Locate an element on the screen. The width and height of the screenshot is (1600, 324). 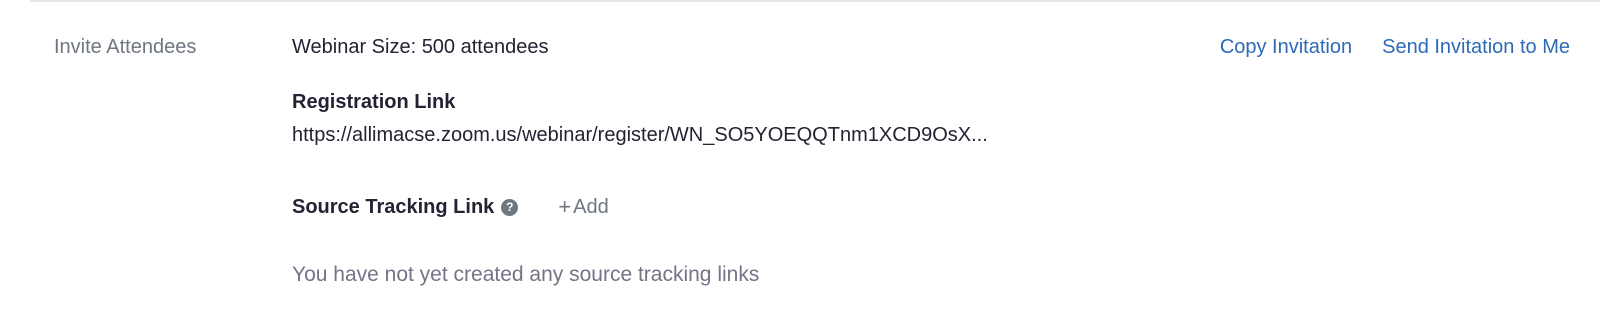
source-tracking-row: Source Tracking Link ? + Add is located at coordinates (450, 207).